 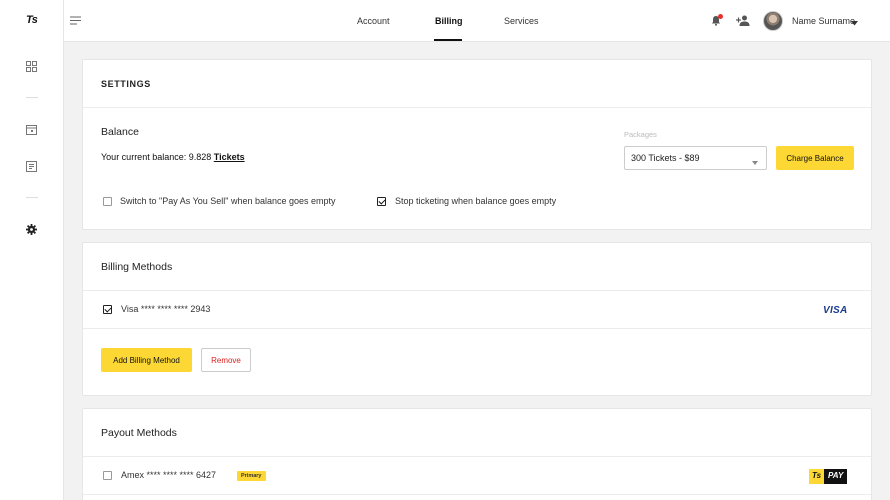 I want to click on ts-pay-logo: Ts PAY, so click(x=828, y=476).